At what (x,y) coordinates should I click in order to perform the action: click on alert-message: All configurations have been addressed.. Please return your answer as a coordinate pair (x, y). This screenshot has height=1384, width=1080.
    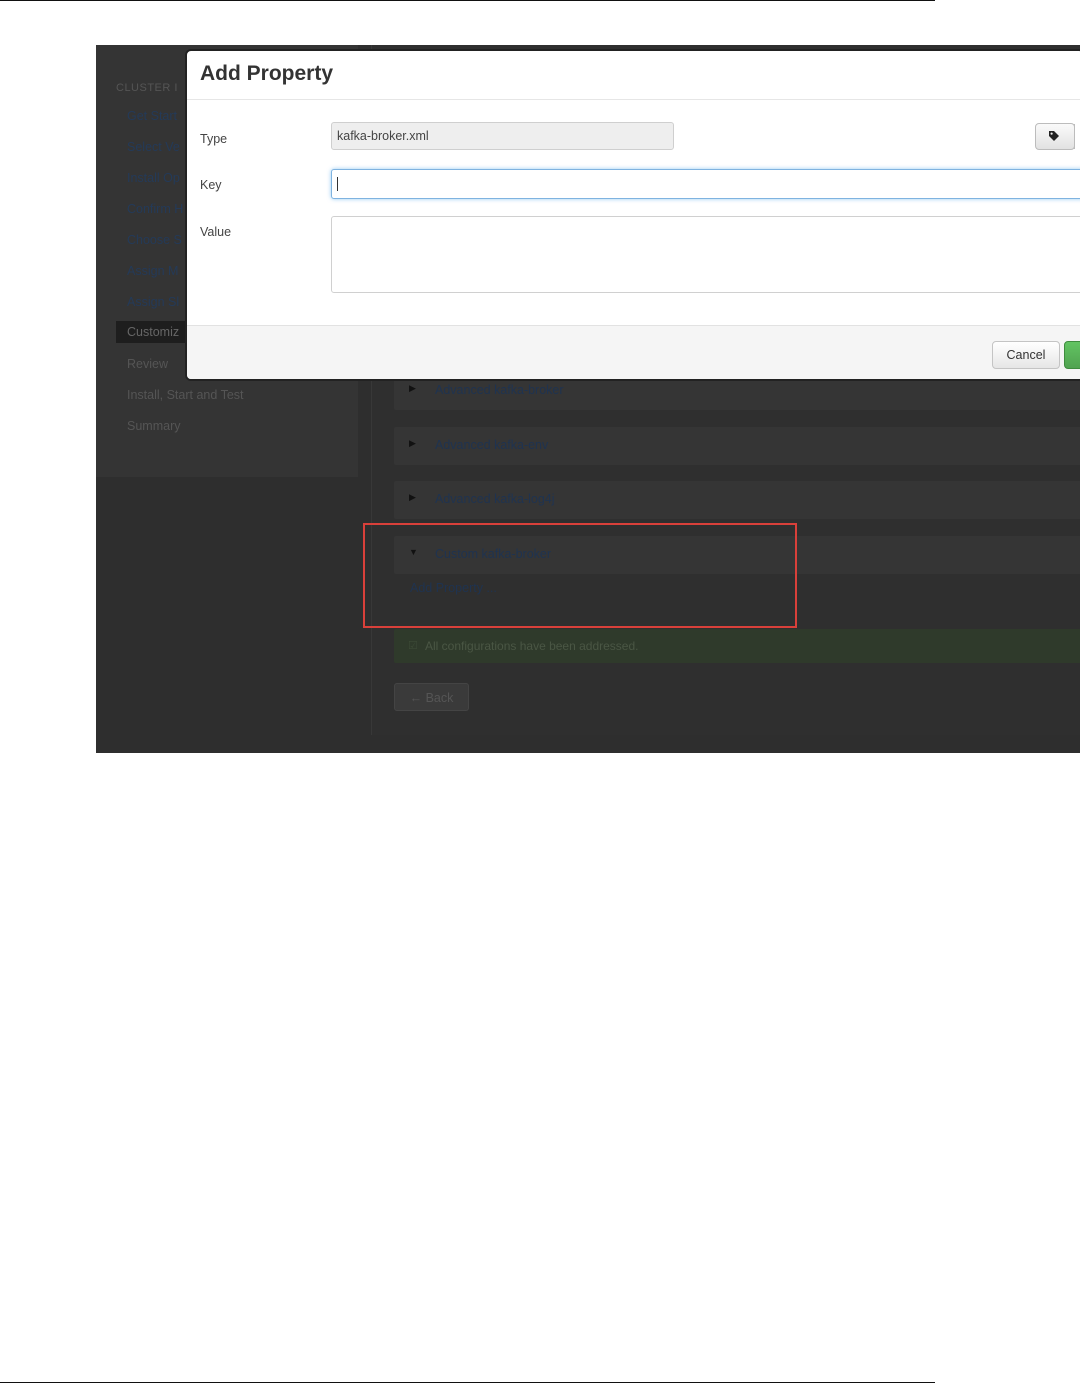
    Looking at the image, I should click on (532, 646).